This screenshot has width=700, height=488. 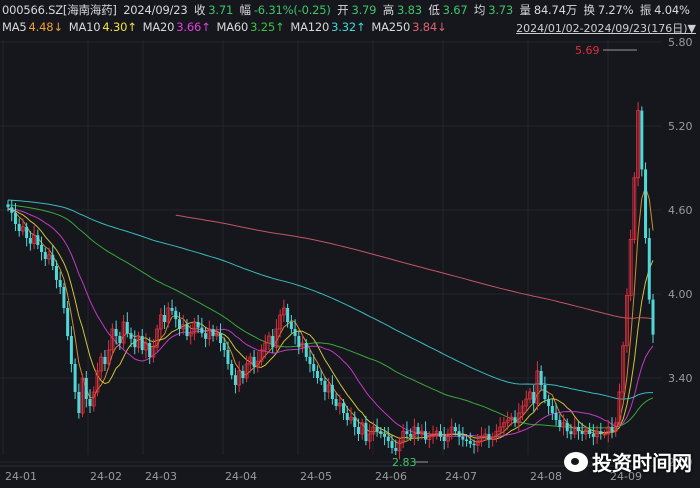 I want to click on change-label: 幅, so click(x=245, y=10).